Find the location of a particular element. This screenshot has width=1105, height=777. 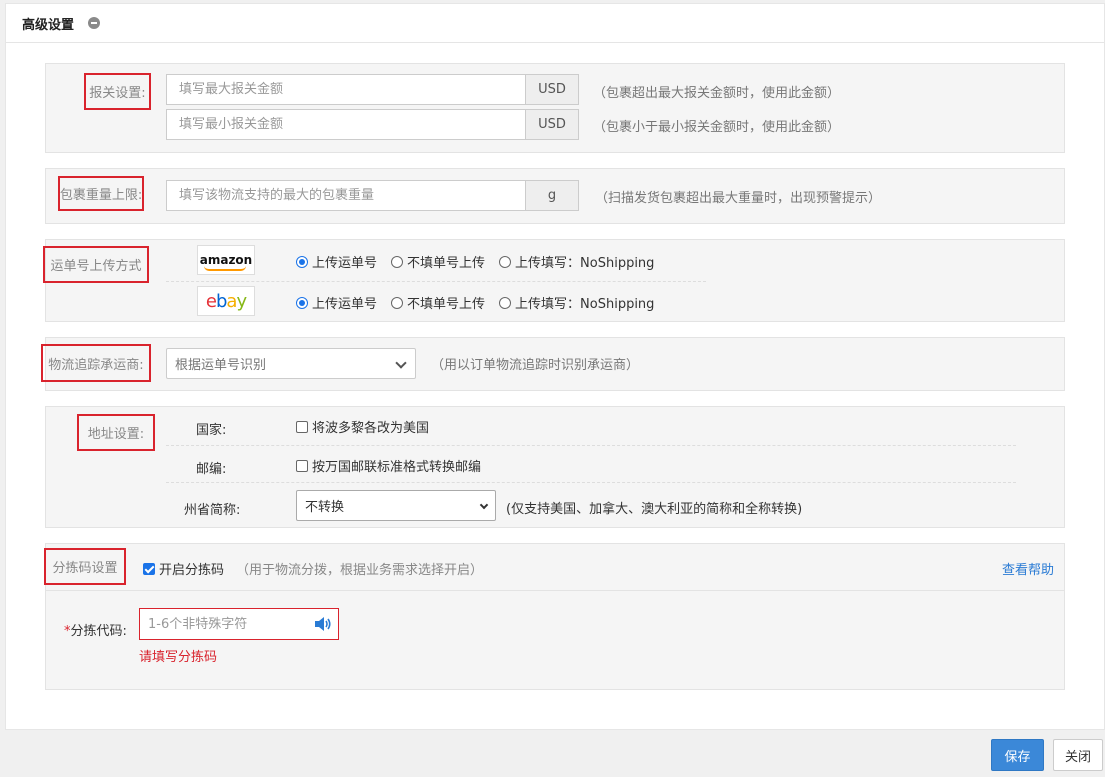

country-label: 国家: is located at coordinates (211, 430).